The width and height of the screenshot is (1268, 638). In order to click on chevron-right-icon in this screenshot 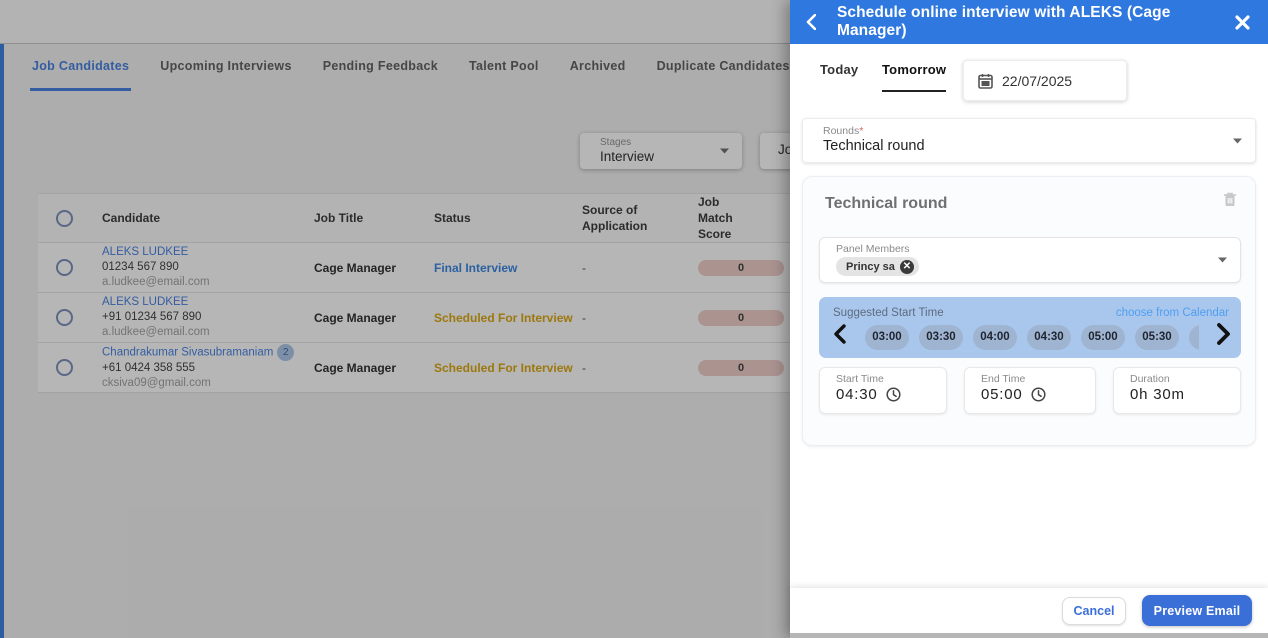, I will do `click(1223, 334)`.